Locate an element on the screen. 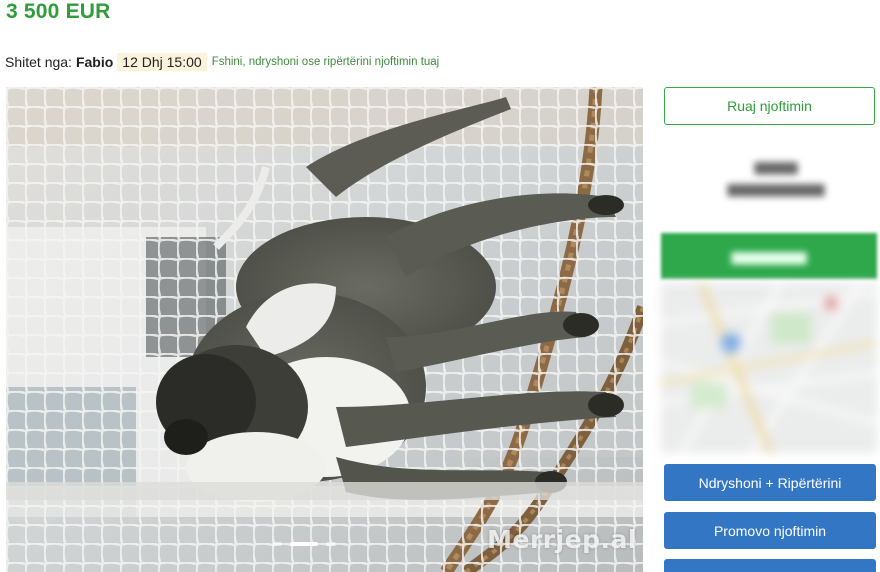 The image size is (880, 572). listing-date: 12 Dhj 15:00 is located at coordinates (162, 62).